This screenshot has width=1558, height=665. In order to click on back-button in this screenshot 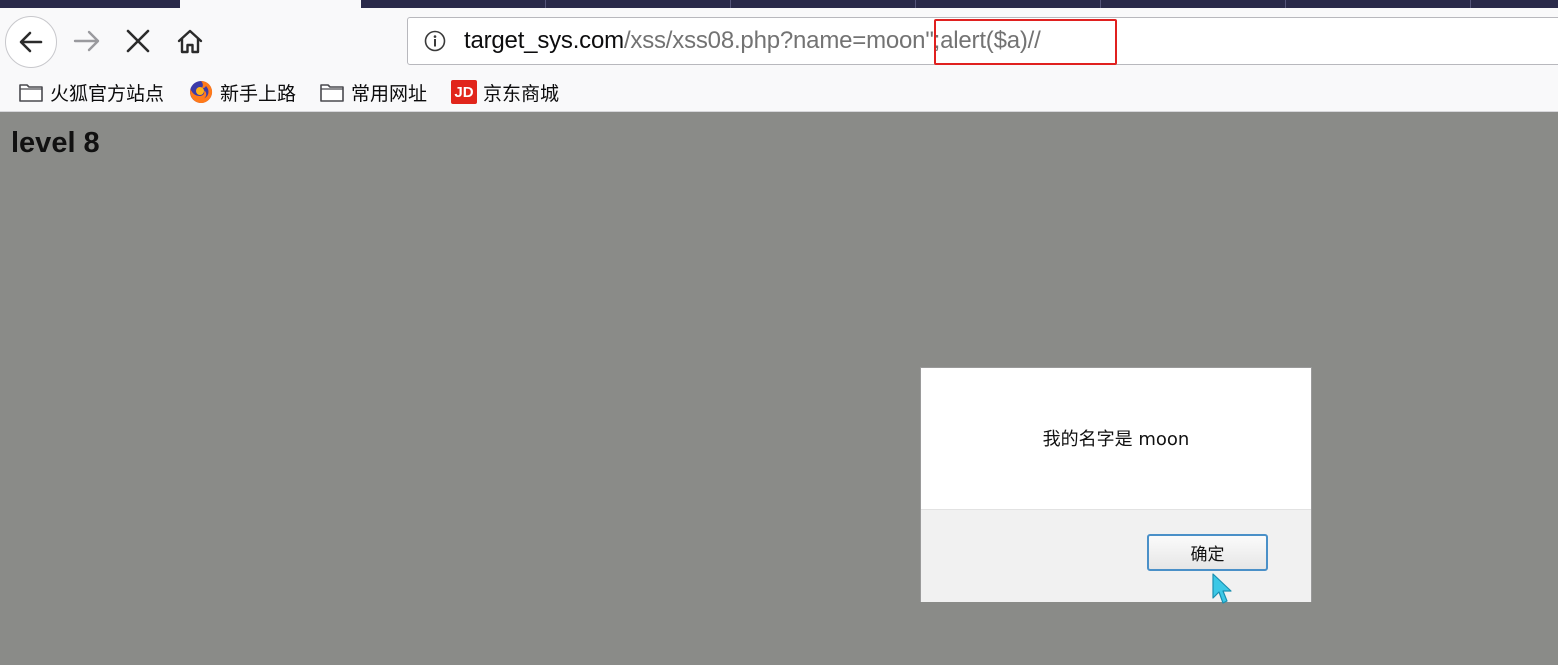, I will do `click(31, 42)`.